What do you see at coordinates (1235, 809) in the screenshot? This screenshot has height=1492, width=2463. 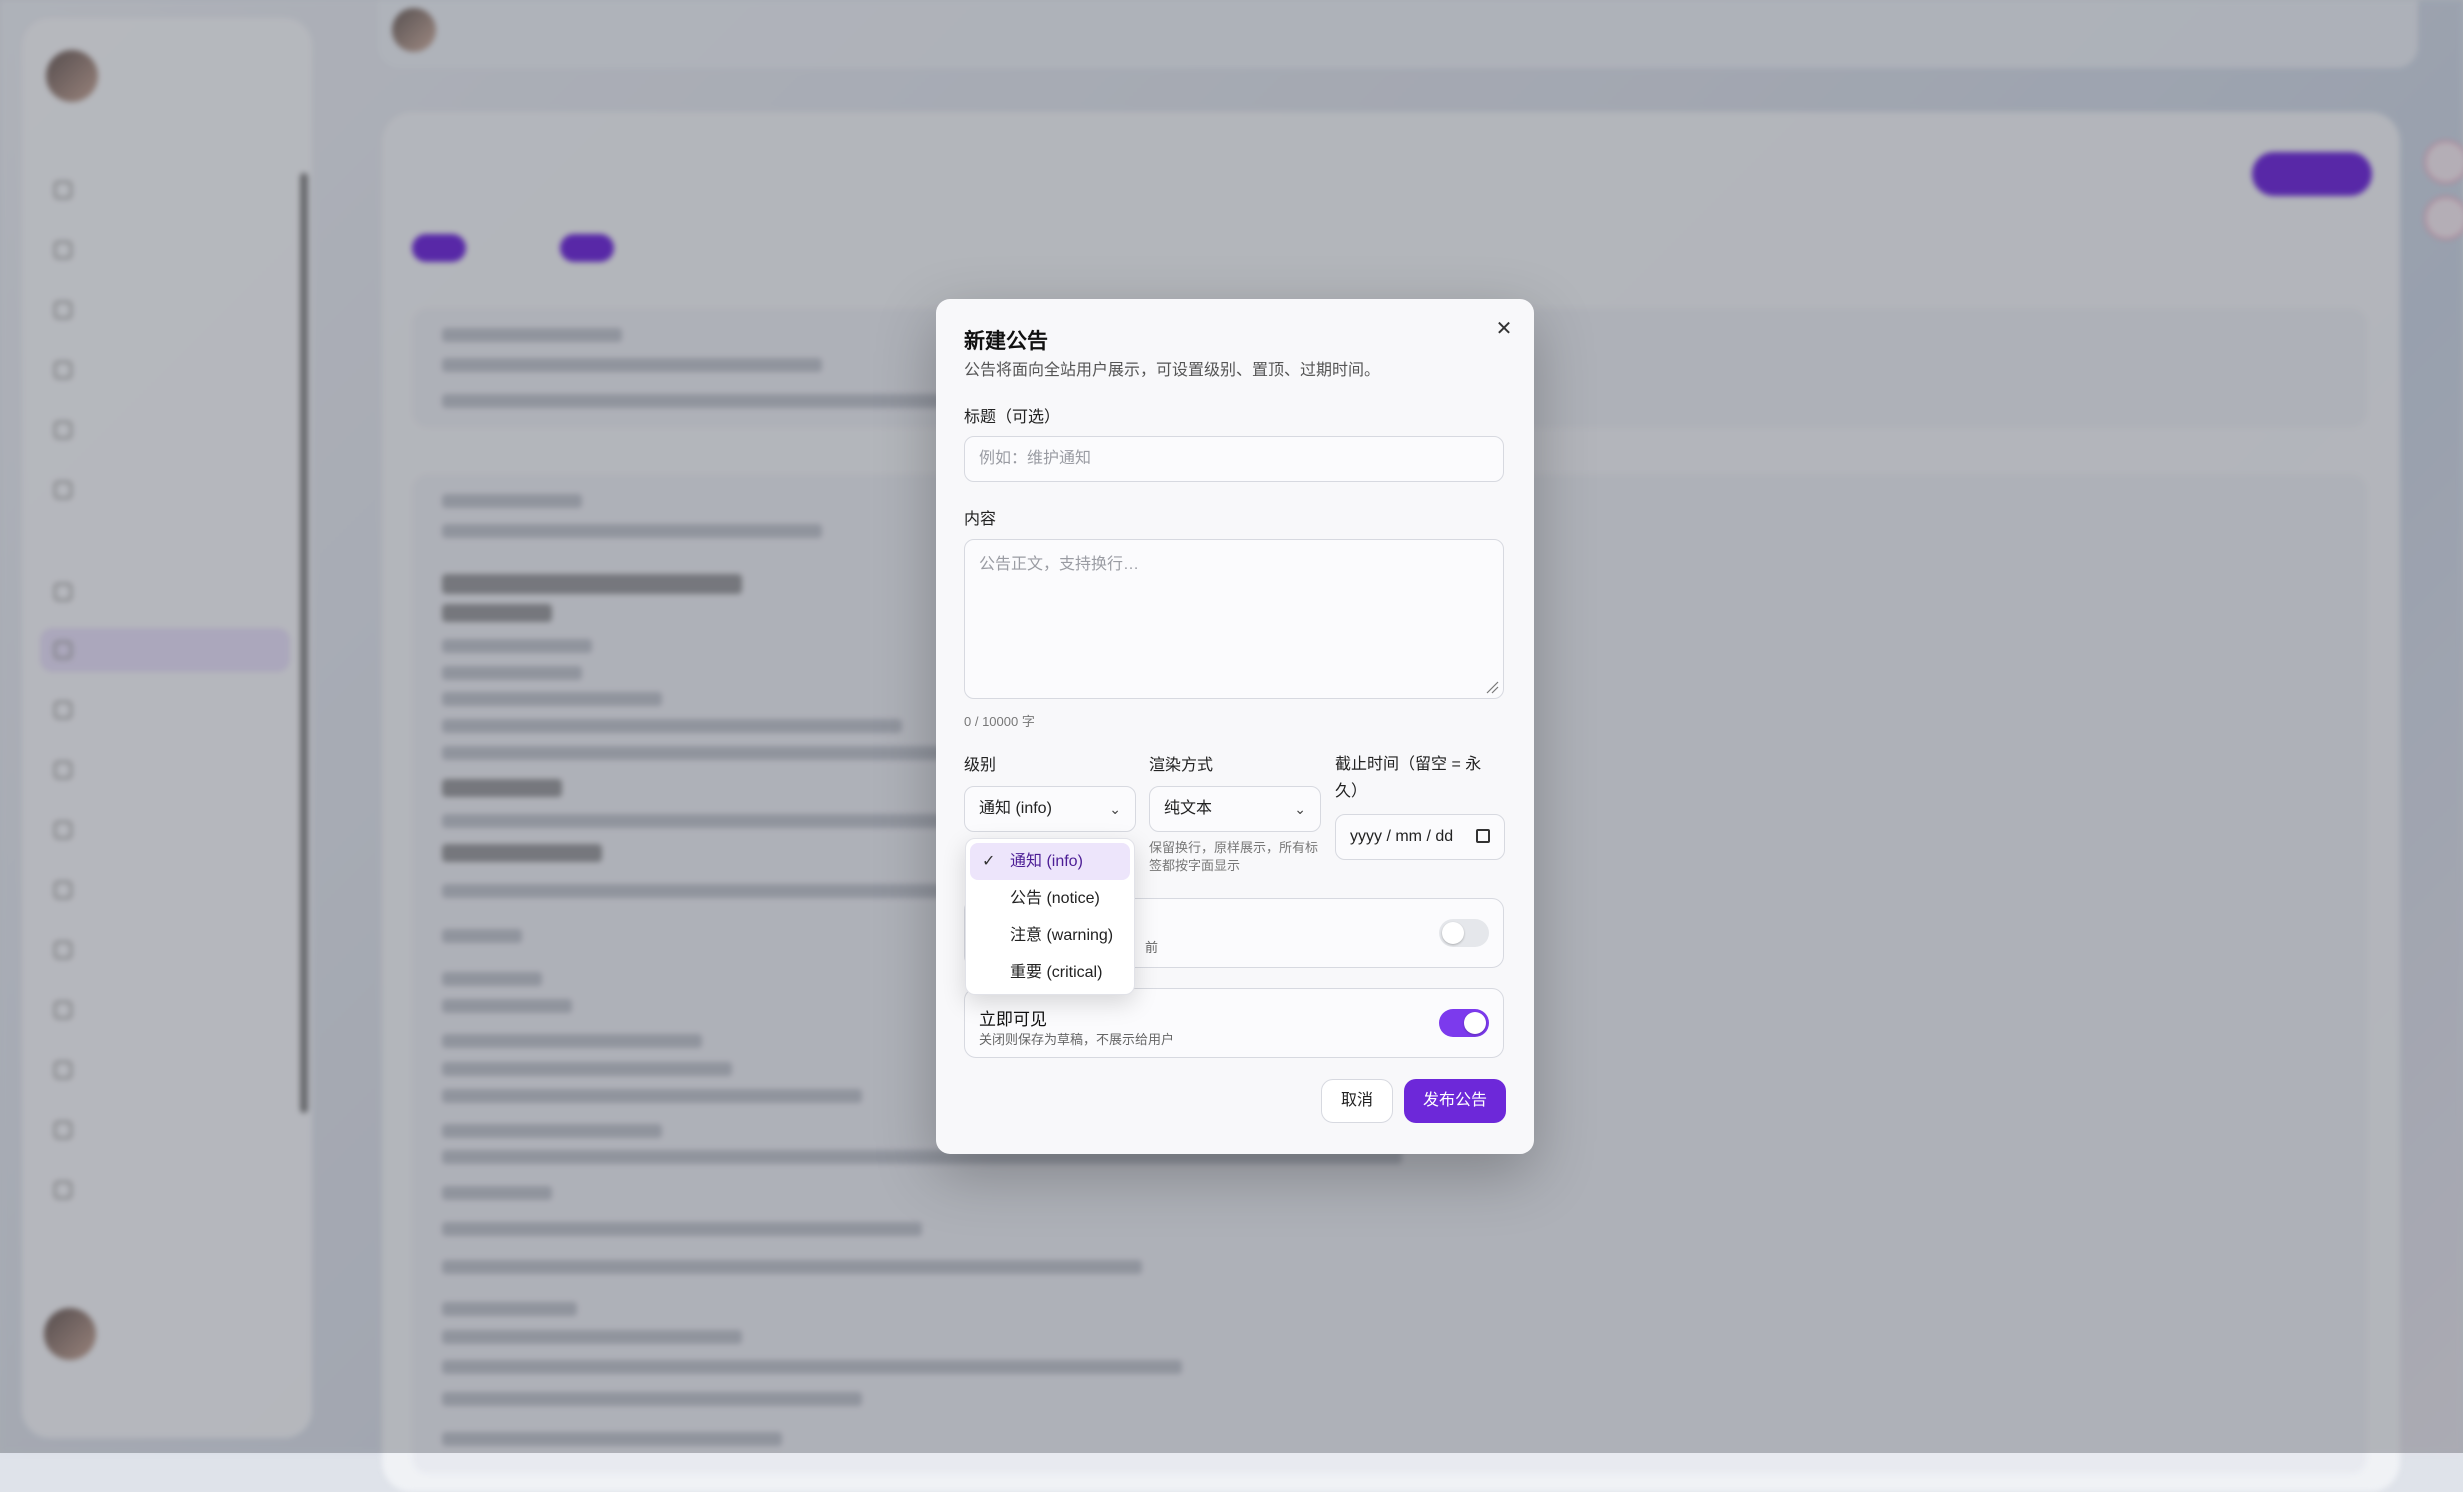 I see `render-select: 纯文本 ⌄` at bounding box center [1235, 809].